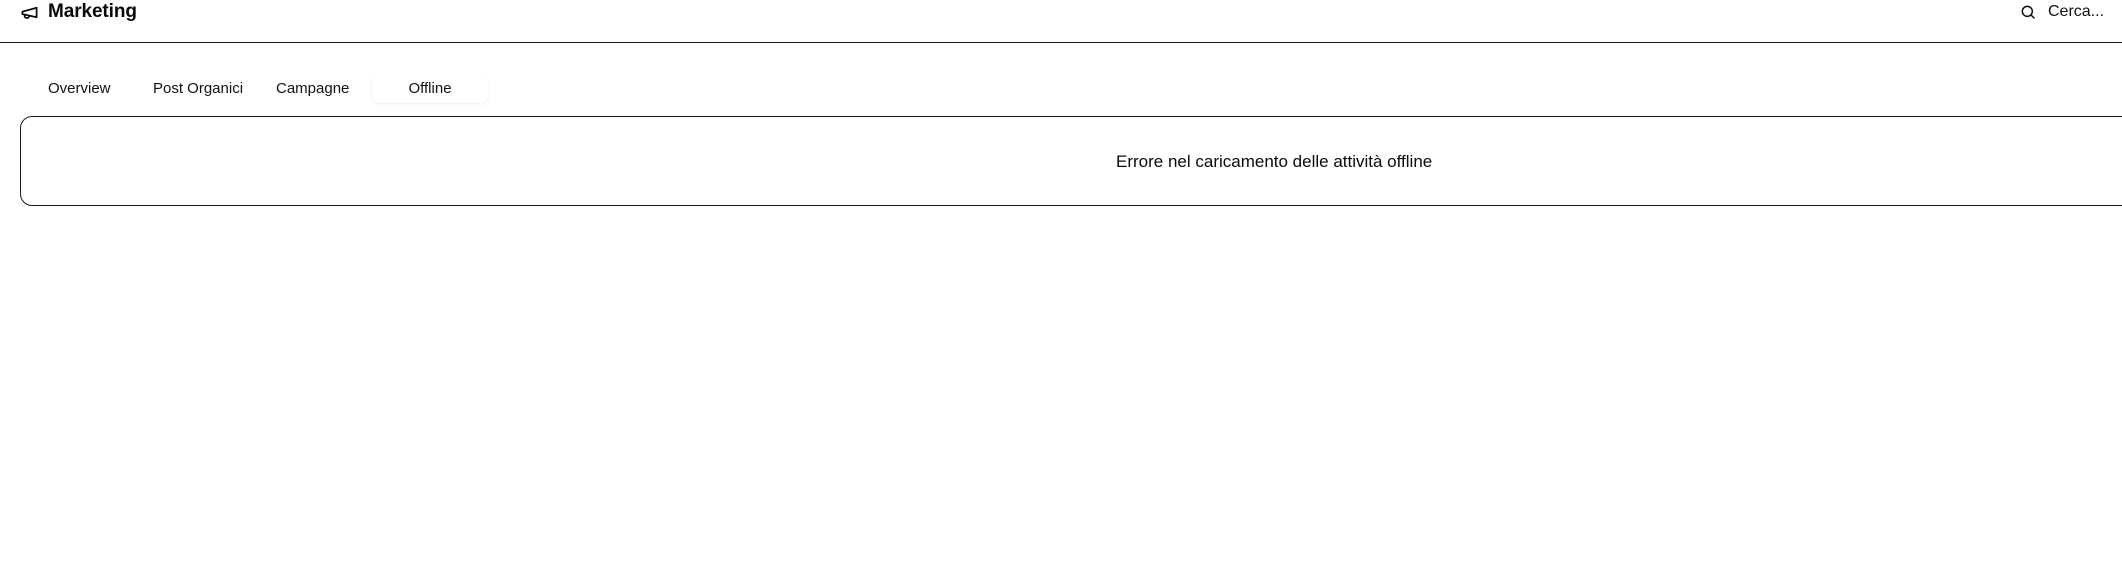  What do you see at coordinates (80, 88) in the screenshot?
I see `tab-overview: Overview` at bounding box center [80, 88].